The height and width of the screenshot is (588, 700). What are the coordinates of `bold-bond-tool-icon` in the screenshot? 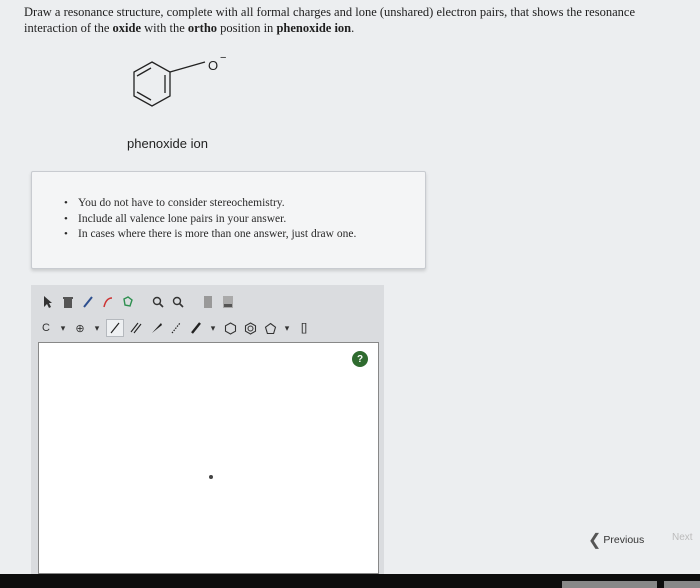 It's located at (196, 328).